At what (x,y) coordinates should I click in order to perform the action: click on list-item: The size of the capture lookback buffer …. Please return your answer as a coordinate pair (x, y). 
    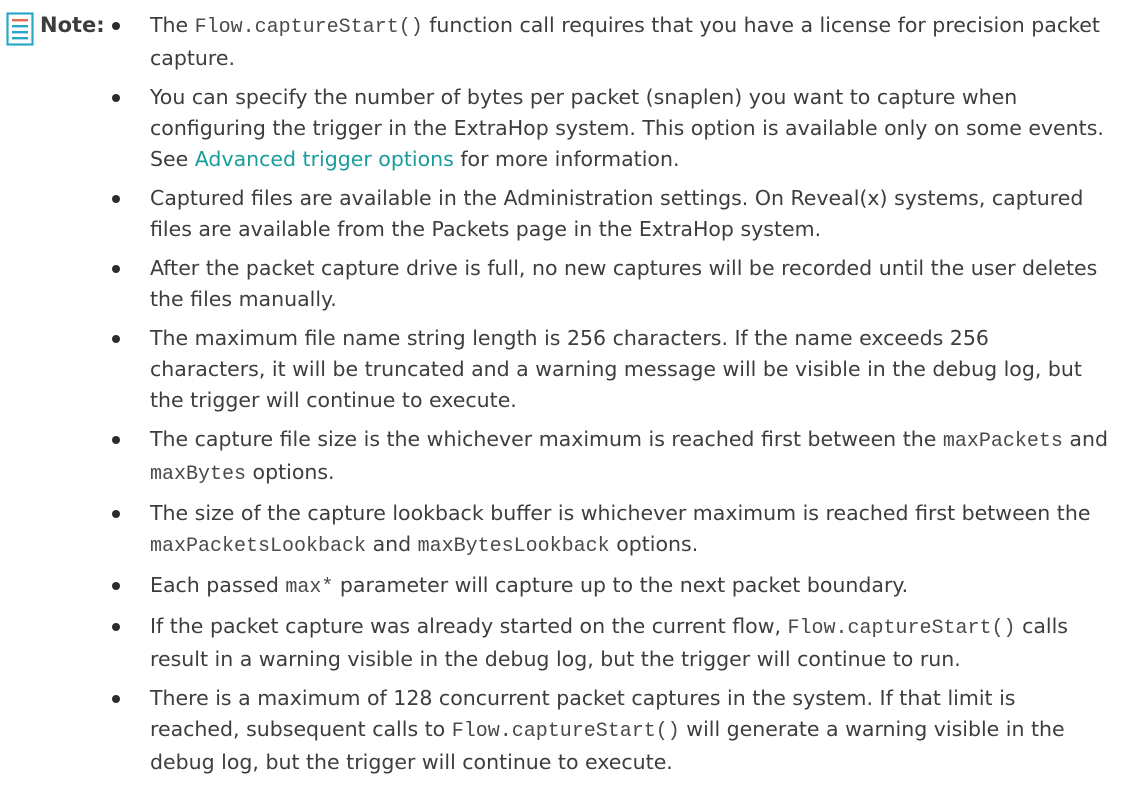
    Looking at the image, I should click on (610, 530).